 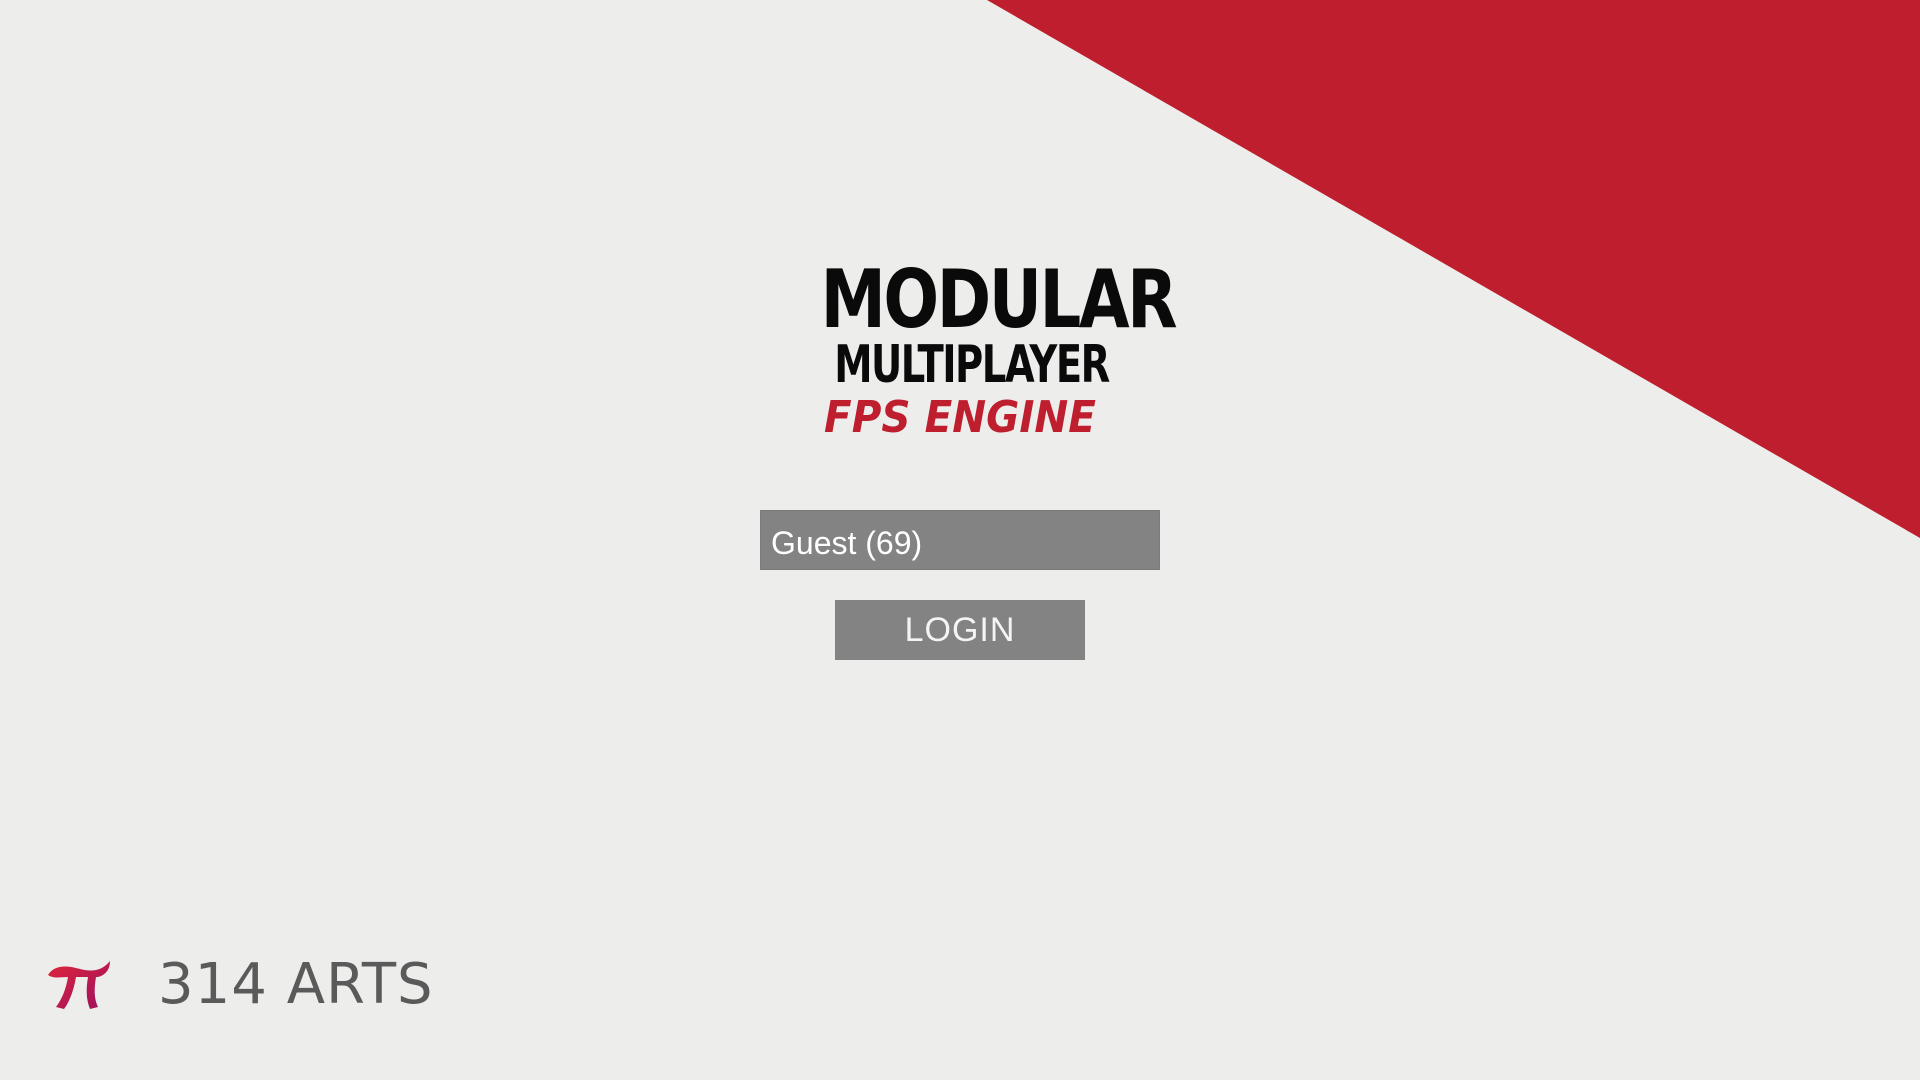 I want to click on studio-brand: 314 ARTS, so click(x=240, y=985).